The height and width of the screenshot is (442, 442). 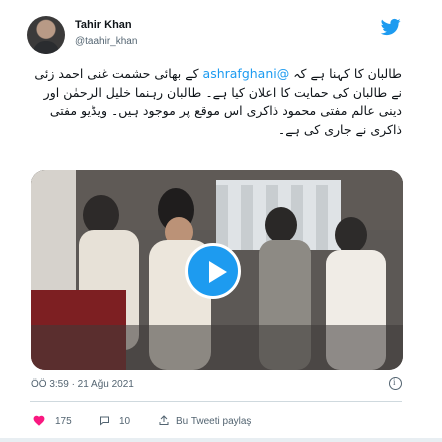 What do you see at coordinates (46, 35) in the screenshot?
I see `avatar` at bounding box center [46, 35].